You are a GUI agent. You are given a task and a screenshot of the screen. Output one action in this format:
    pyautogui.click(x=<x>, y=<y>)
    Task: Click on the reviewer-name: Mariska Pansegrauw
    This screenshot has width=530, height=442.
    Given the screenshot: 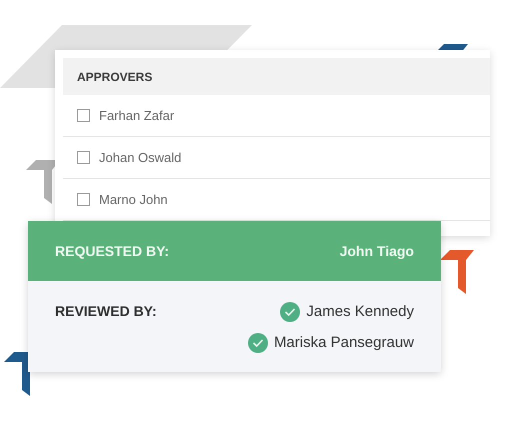 What is the action you would take?
    pyautogui.click(x=344, y=342)
    